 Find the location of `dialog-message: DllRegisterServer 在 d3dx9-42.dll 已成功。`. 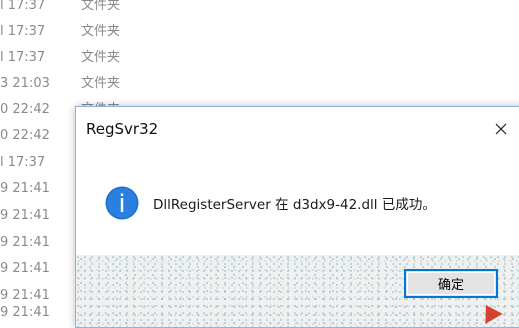

dialog-message: DllRegisterServer 在 d3dx9-42.dll 已成功。 is located at coordinates (294, 205).